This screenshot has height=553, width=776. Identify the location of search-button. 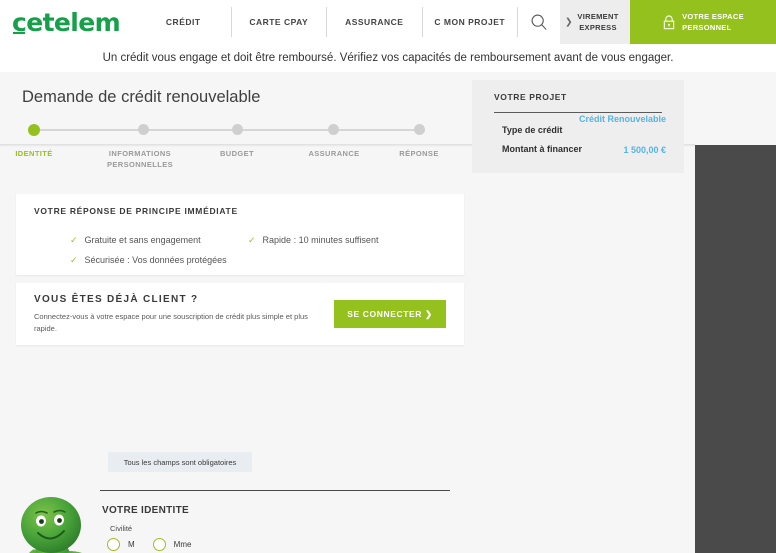
(539, 22).